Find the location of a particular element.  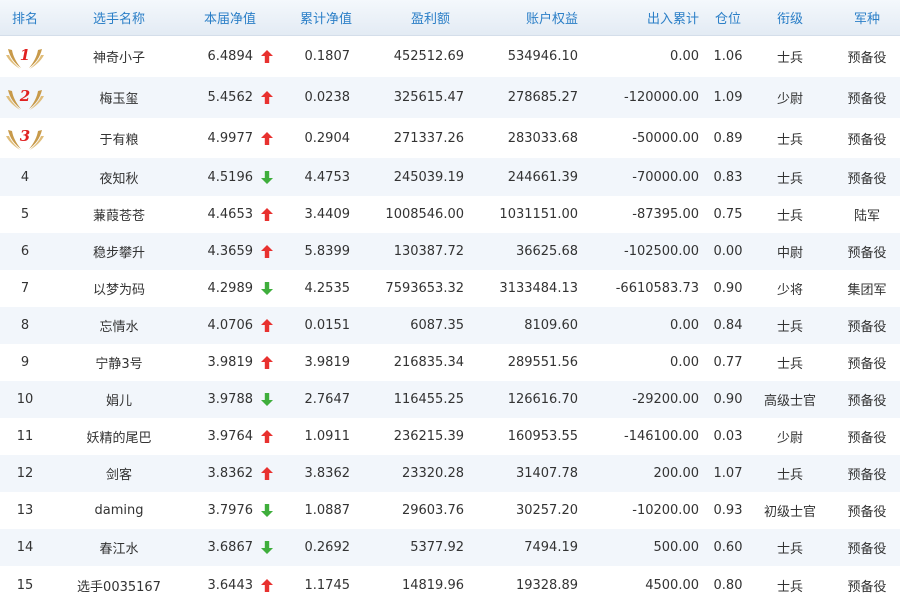

player-name: 妖精的尾巴 is located at coordinates (119, 436).